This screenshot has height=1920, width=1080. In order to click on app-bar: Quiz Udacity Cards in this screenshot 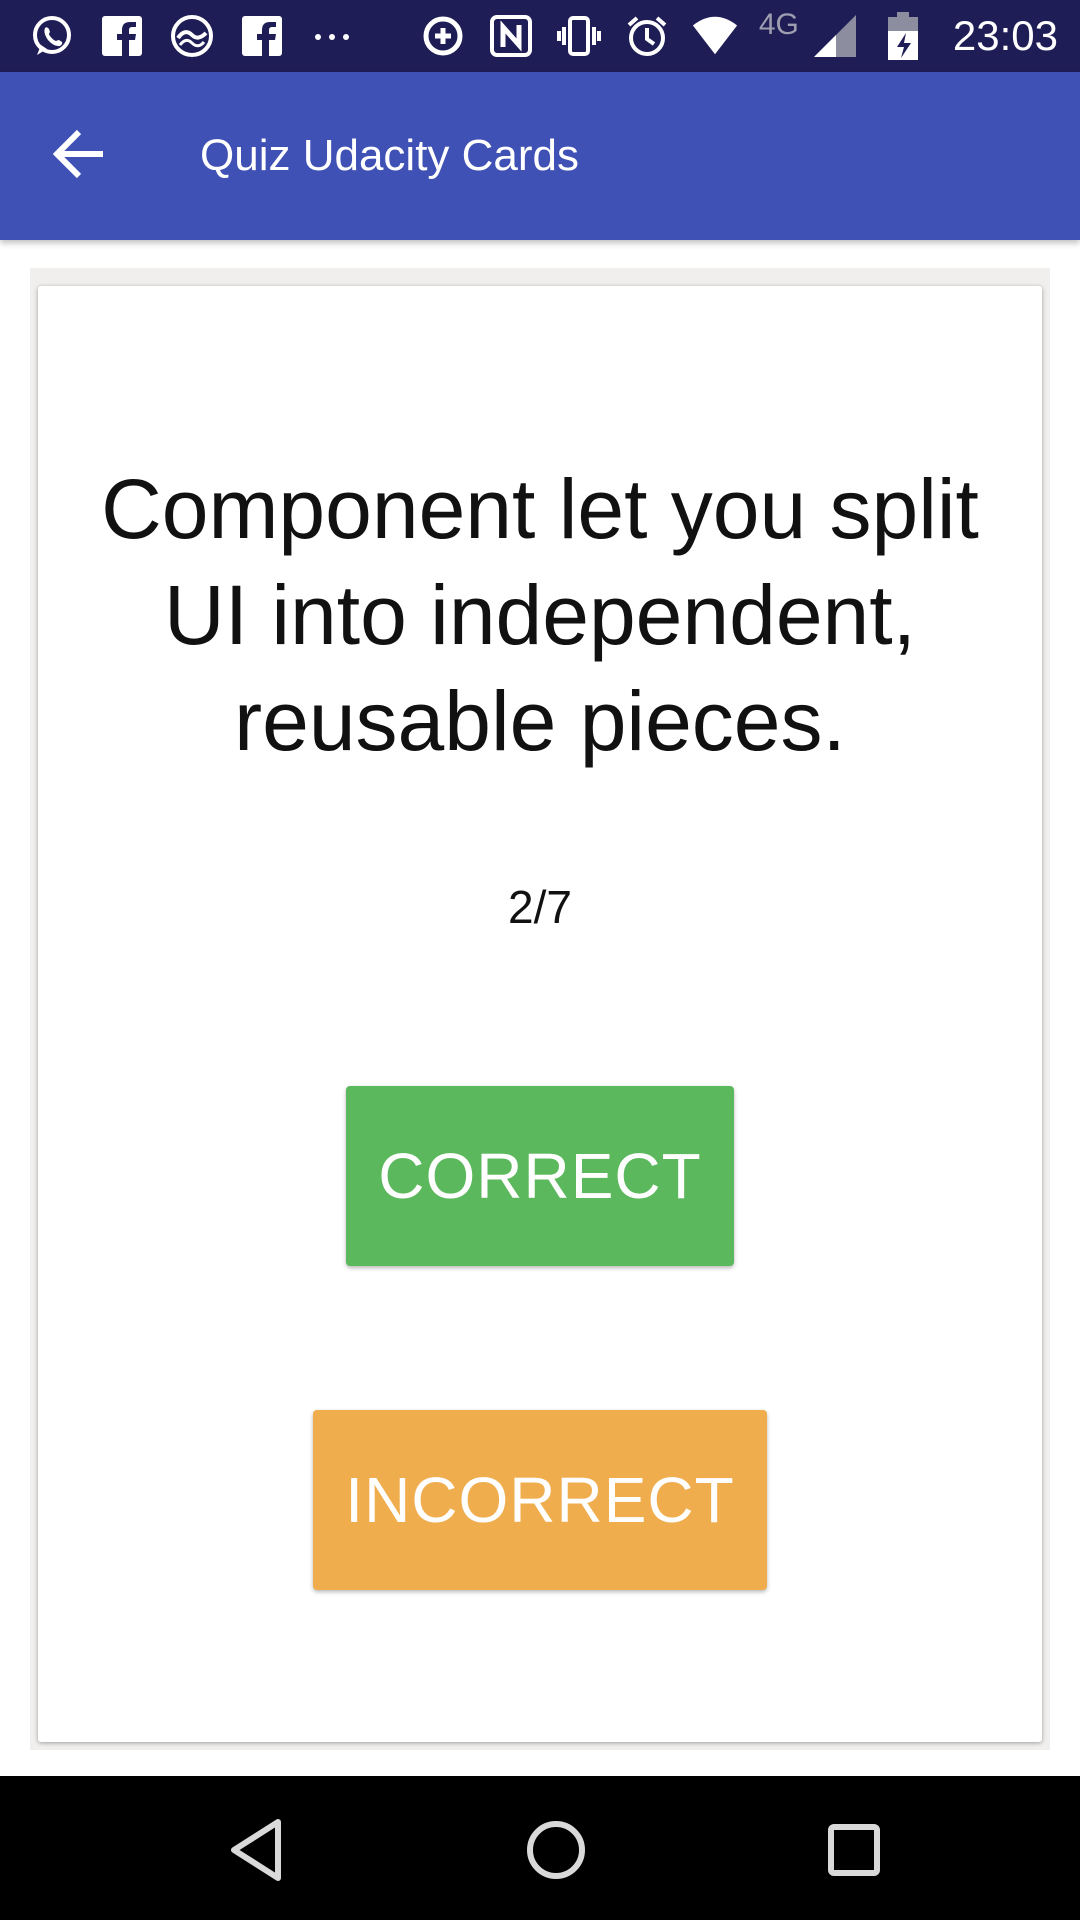, I will do `click(540, 156)`.